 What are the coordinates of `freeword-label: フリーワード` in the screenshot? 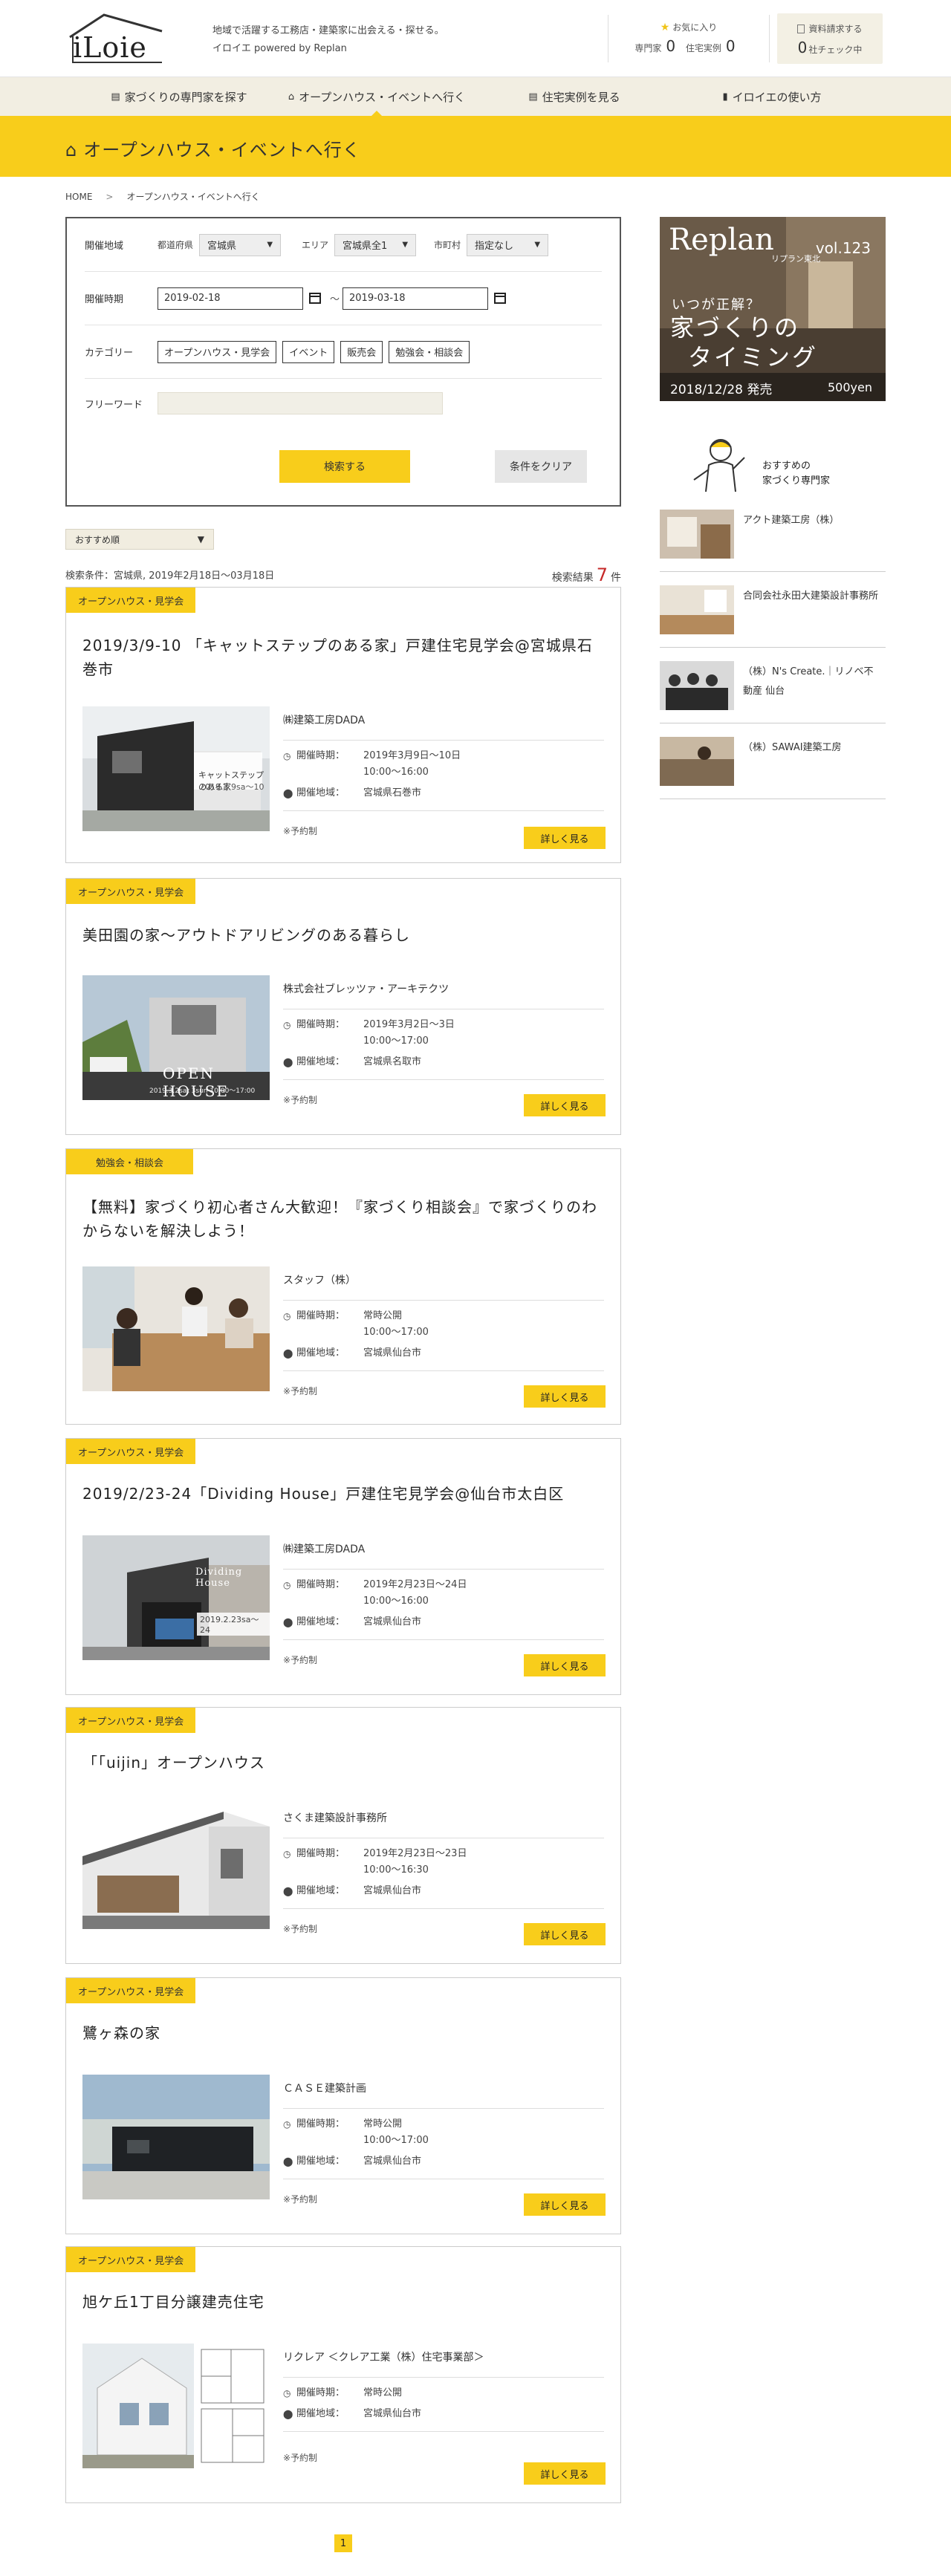 It's located at (114, 405).